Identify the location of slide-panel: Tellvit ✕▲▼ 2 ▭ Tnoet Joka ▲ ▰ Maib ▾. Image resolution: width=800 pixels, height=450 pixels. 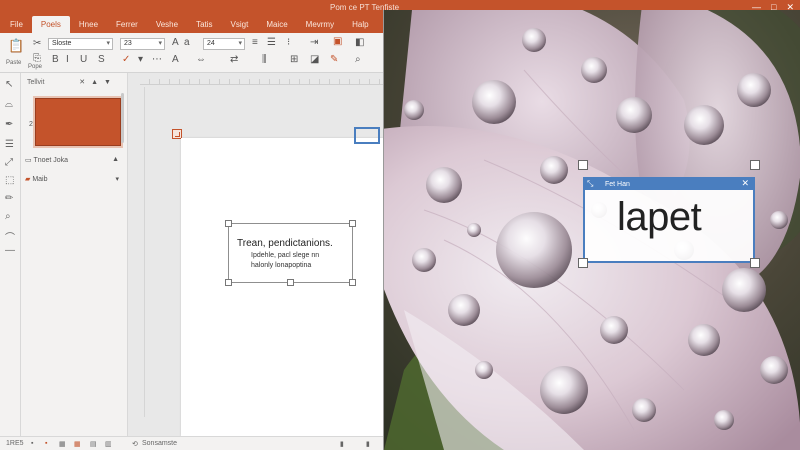
(74, 254).